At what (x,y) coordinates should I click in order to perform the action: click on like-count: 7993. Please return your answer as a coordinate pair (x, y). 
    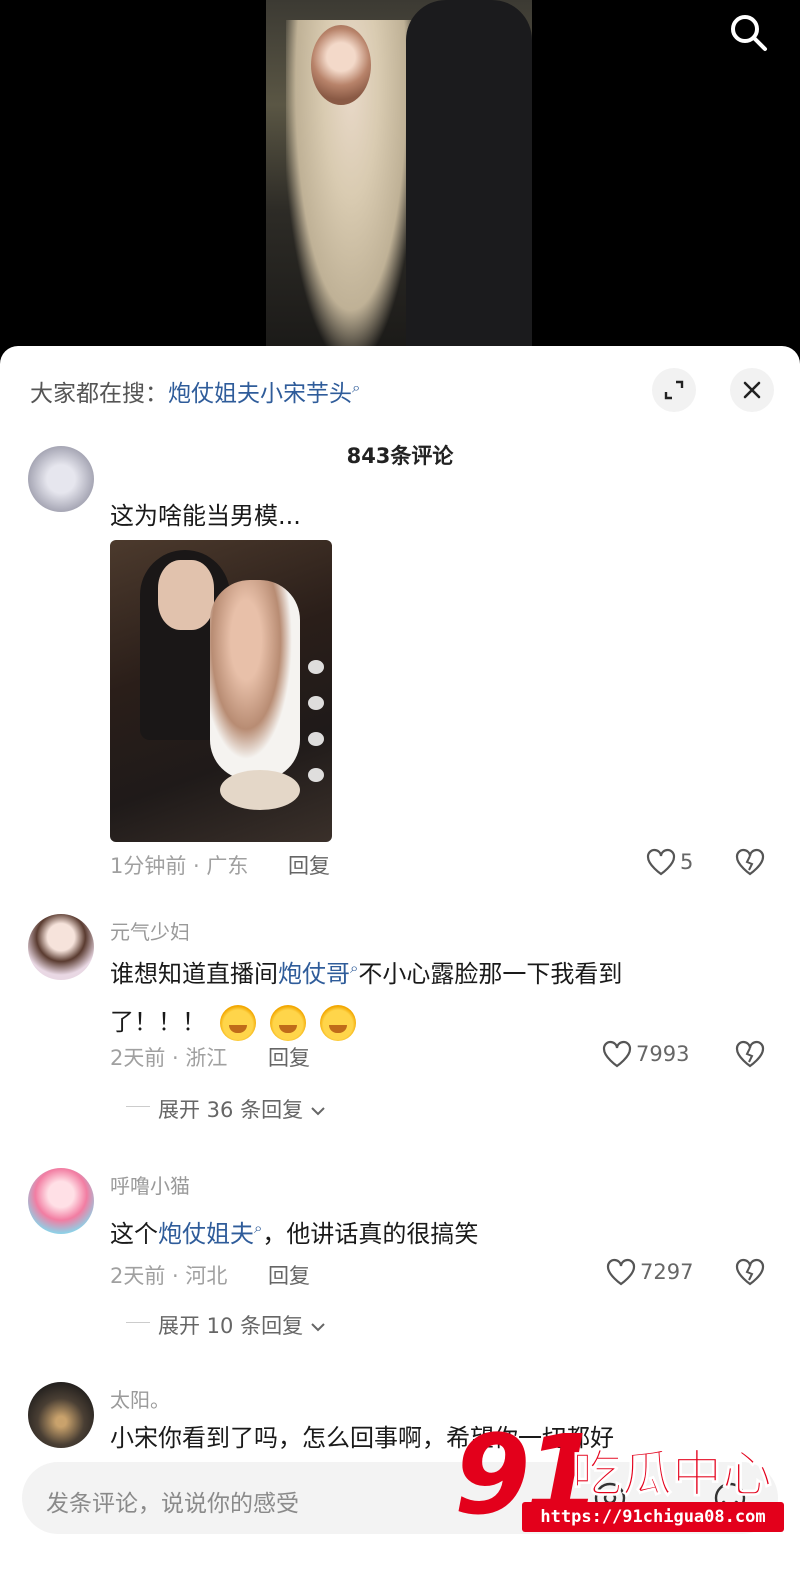
    Looking at the image, I should click on (663, 1054).